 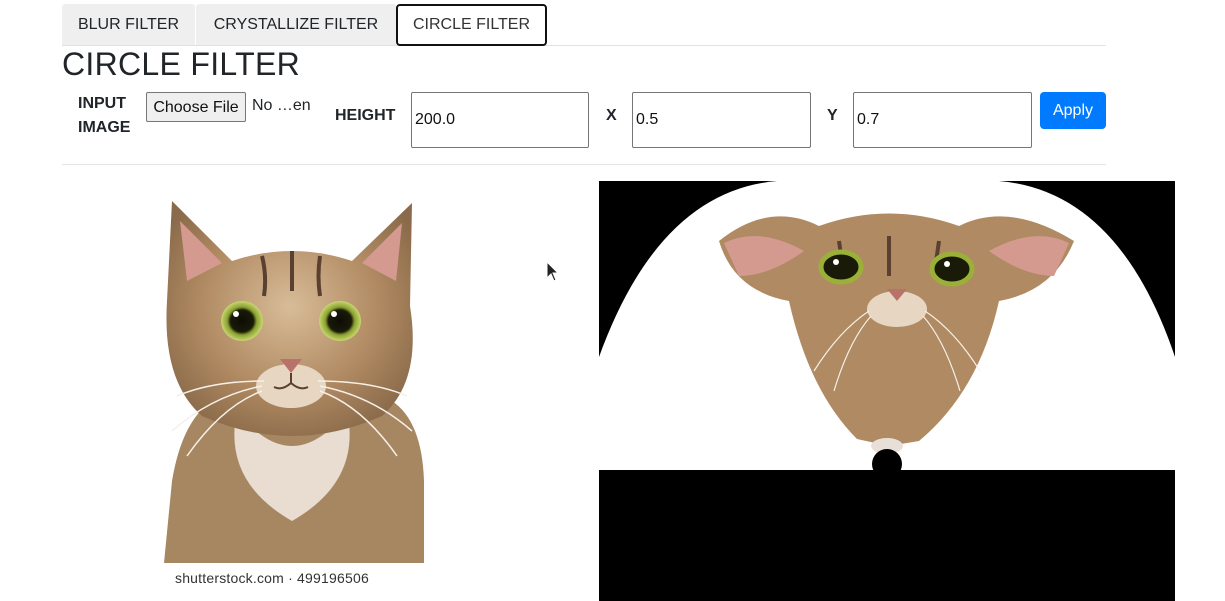 I want to click on page-title: CIRCLE FILTER, so click(x=181, y=64).